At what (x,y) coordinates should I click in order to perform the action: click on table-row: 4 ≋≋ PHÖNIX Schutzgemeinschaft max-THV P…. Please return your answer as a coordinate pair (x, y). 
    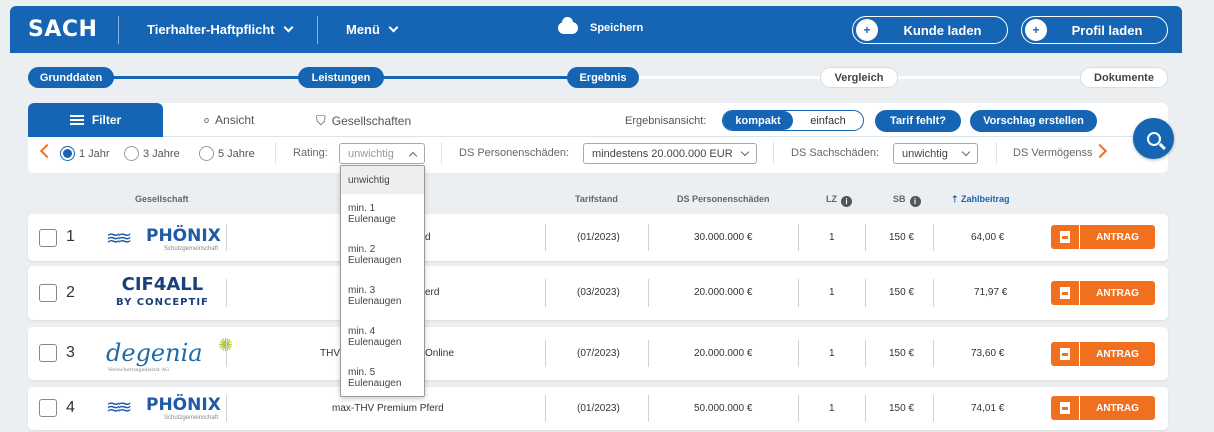
    Looking at the image, I should click on (598, 408).